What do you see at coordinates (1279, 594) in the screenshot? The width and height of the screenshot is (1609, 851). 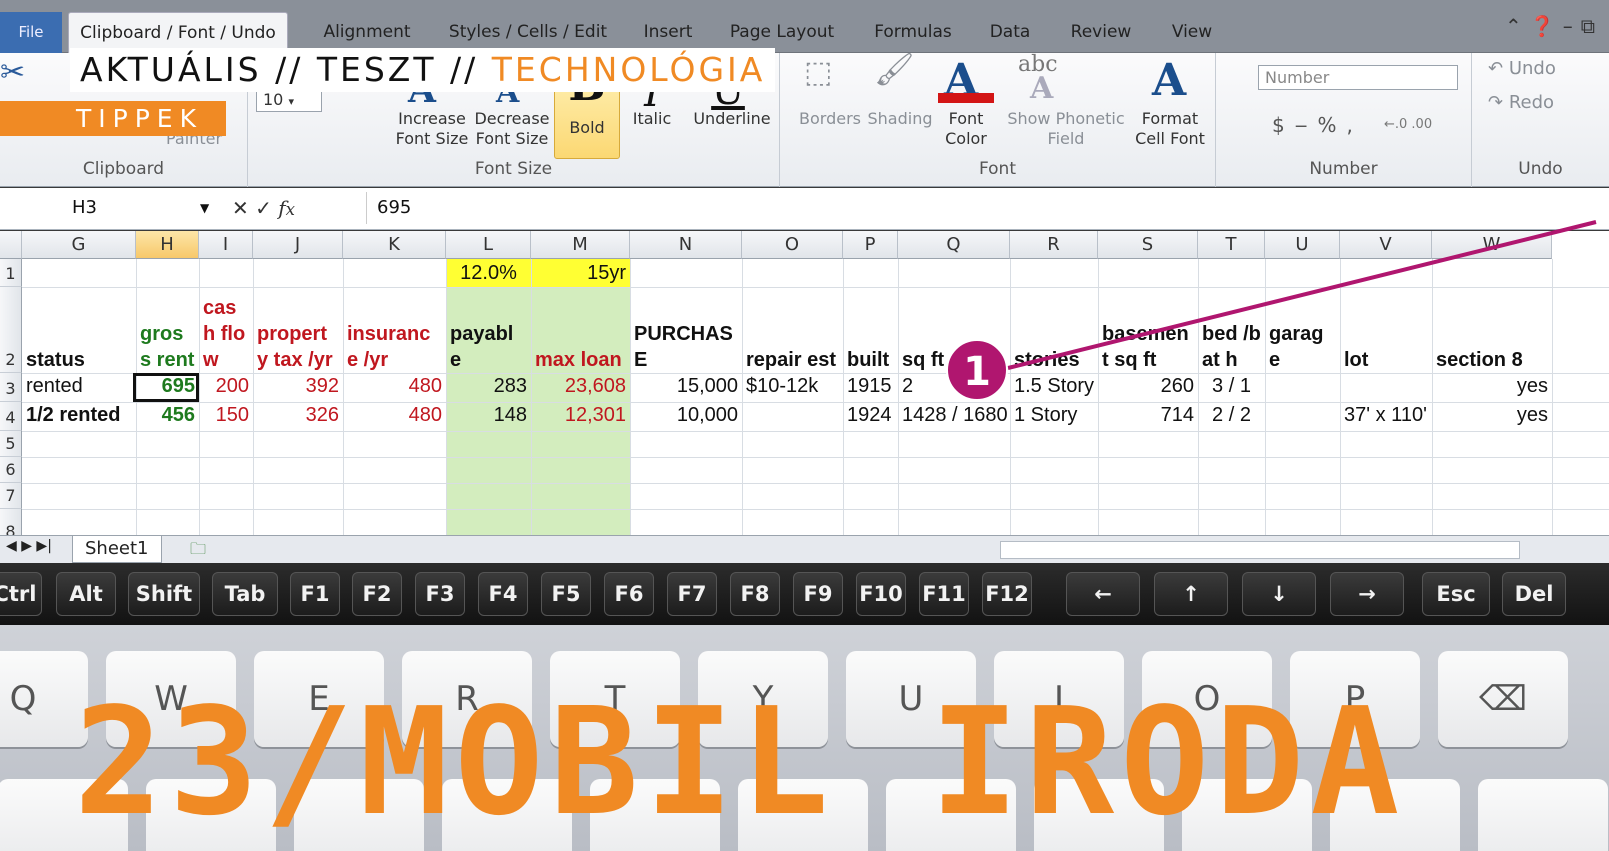 I see `shortcut-key-18: ↓` at bounding box center [1279, 594].